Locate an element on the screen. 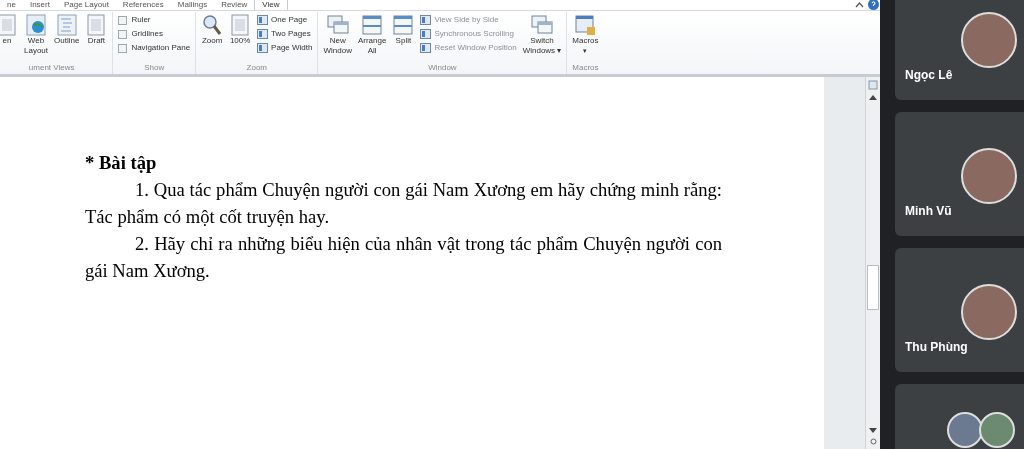 Image resolution: width=1024 pixels, height=449 pixels. ribbon-button: Split is located at coordinates (403, 29).